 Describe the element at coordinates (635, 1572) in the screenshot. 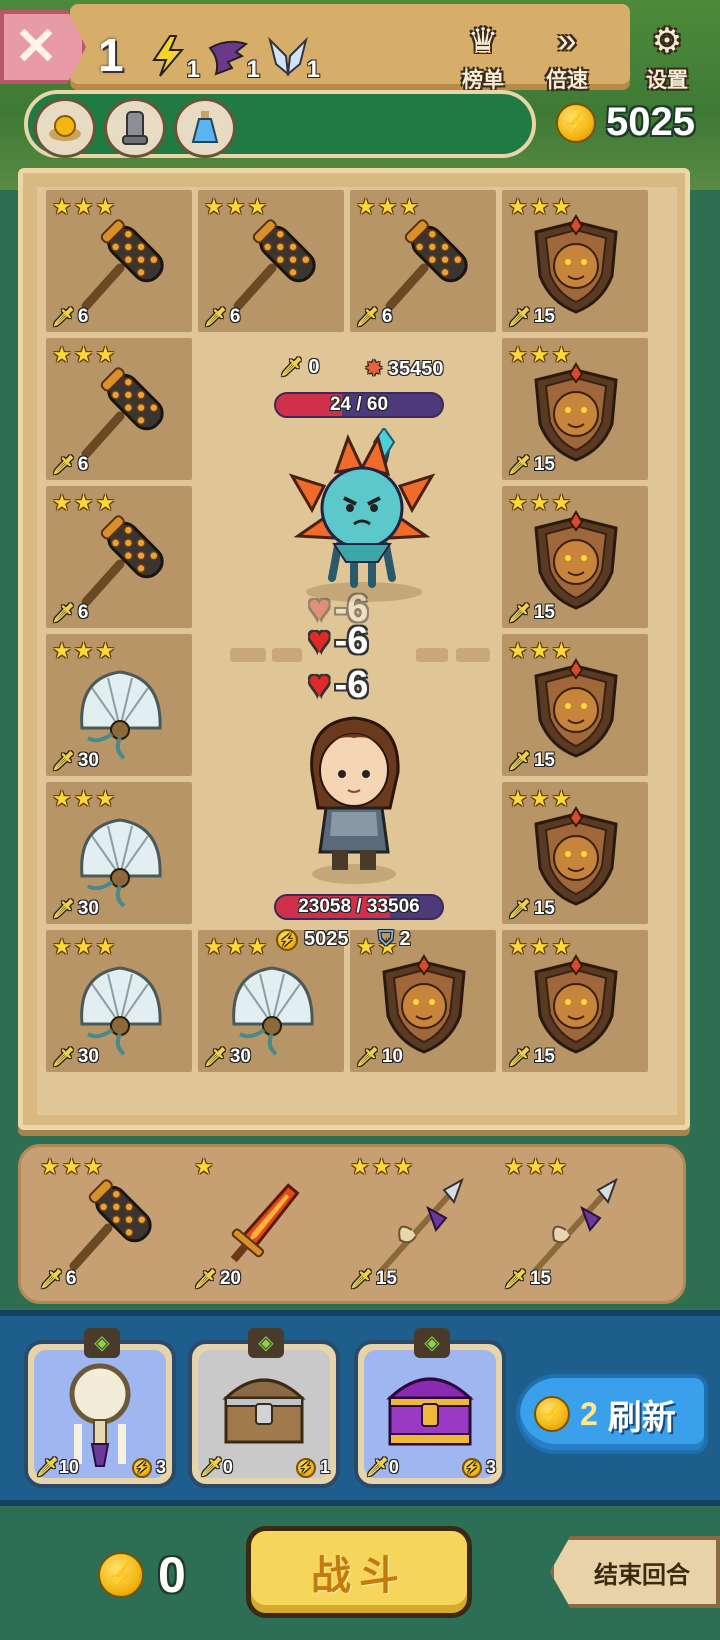

I see `end-turn-button: 结束回合` at that location.